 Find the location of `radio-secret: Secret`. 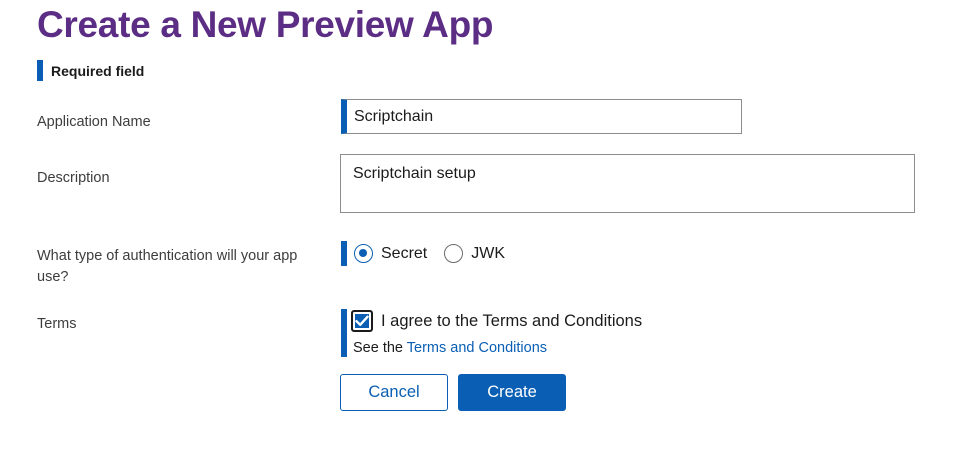

radio-secret: Secret is located at coordinates (390, 253).